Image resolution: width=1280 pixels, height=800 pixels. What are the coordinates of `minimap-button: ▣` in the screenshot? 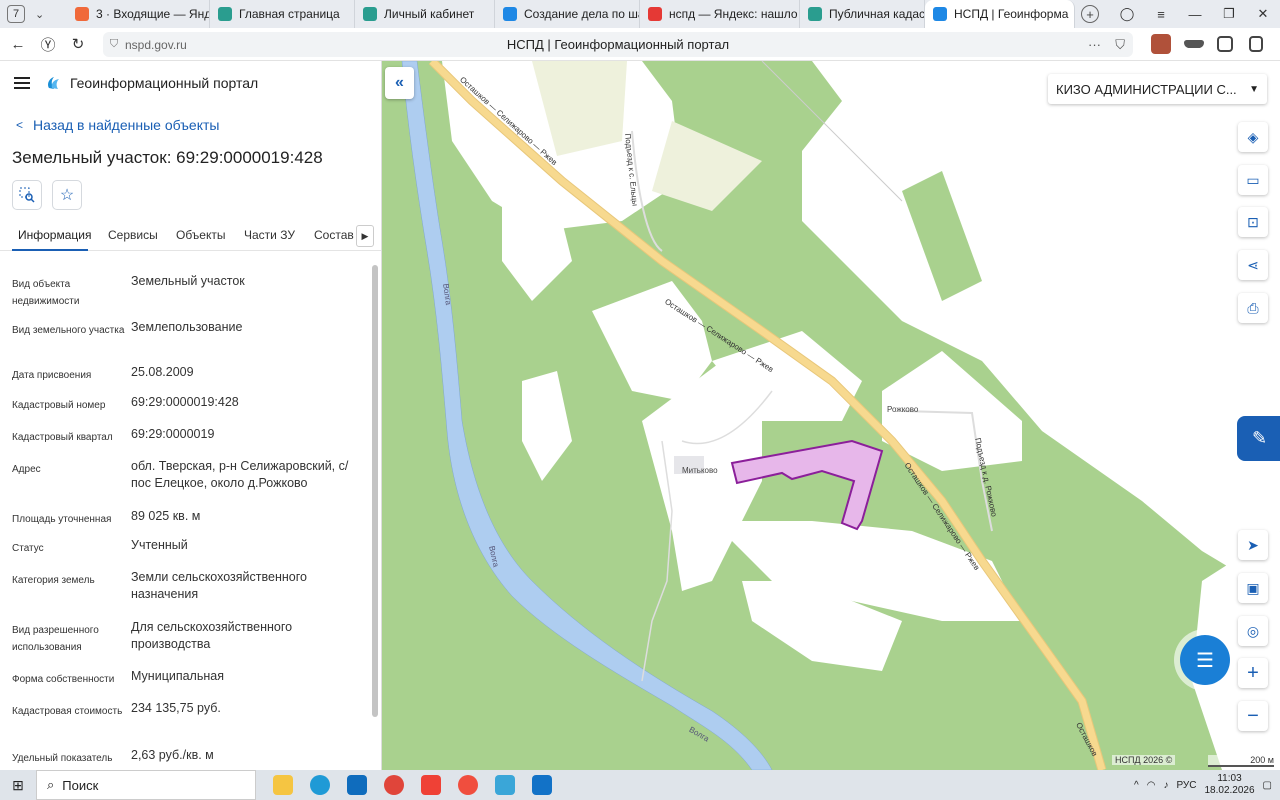 It's located at (1253, 588).